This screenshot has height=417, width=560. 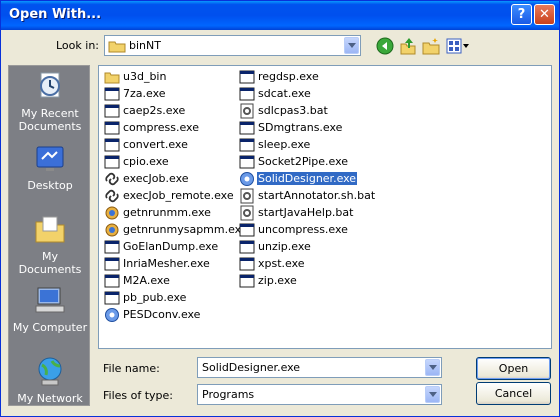 I want to click on place-my-computer: My Computer, so click(x=50, y=309).